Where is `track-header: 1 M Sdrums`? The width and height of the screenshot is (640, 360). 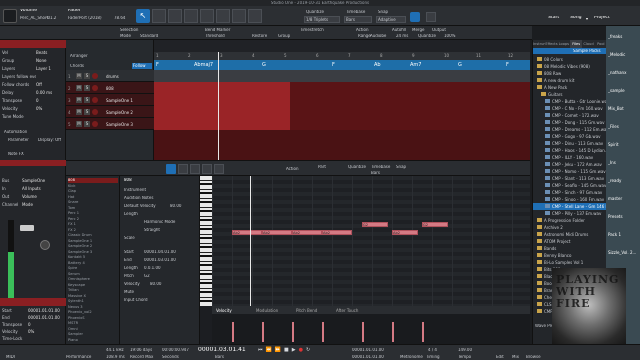
track-header: 1 M Sdrums is located at coordinates (110, 76).